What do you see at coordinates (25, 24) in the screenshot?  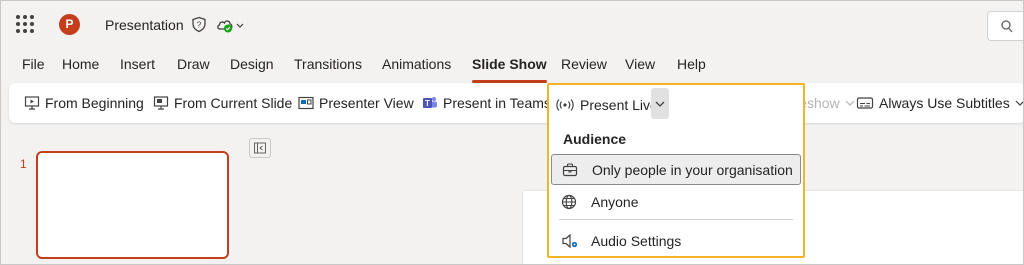 I see `app-launcher-icon` at bounding box center [25, 24].